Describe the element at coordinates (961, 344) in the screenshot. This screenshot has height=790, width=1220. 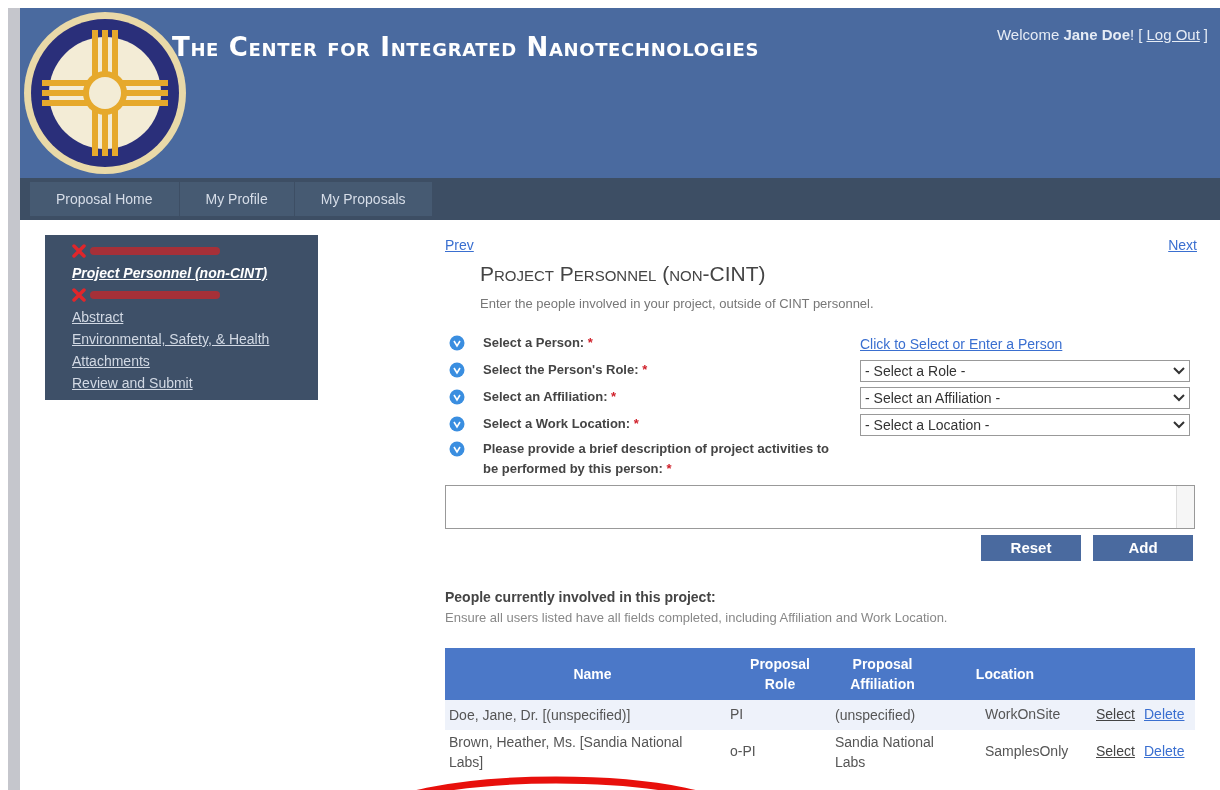
I see `select-person-link: Click to Select or Enter a Person` at that location.